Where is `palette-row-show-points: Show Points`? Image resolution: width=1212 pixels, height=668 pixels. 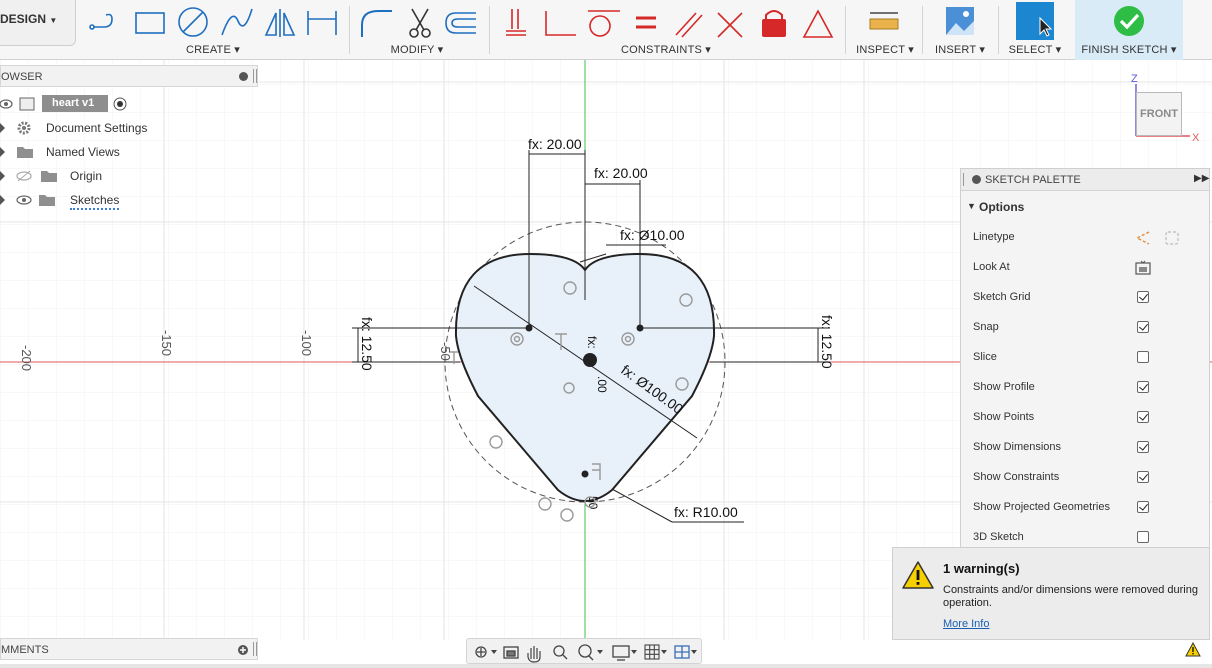
palette-row-show-points: Show Points is located at coordinates (1085, 417).